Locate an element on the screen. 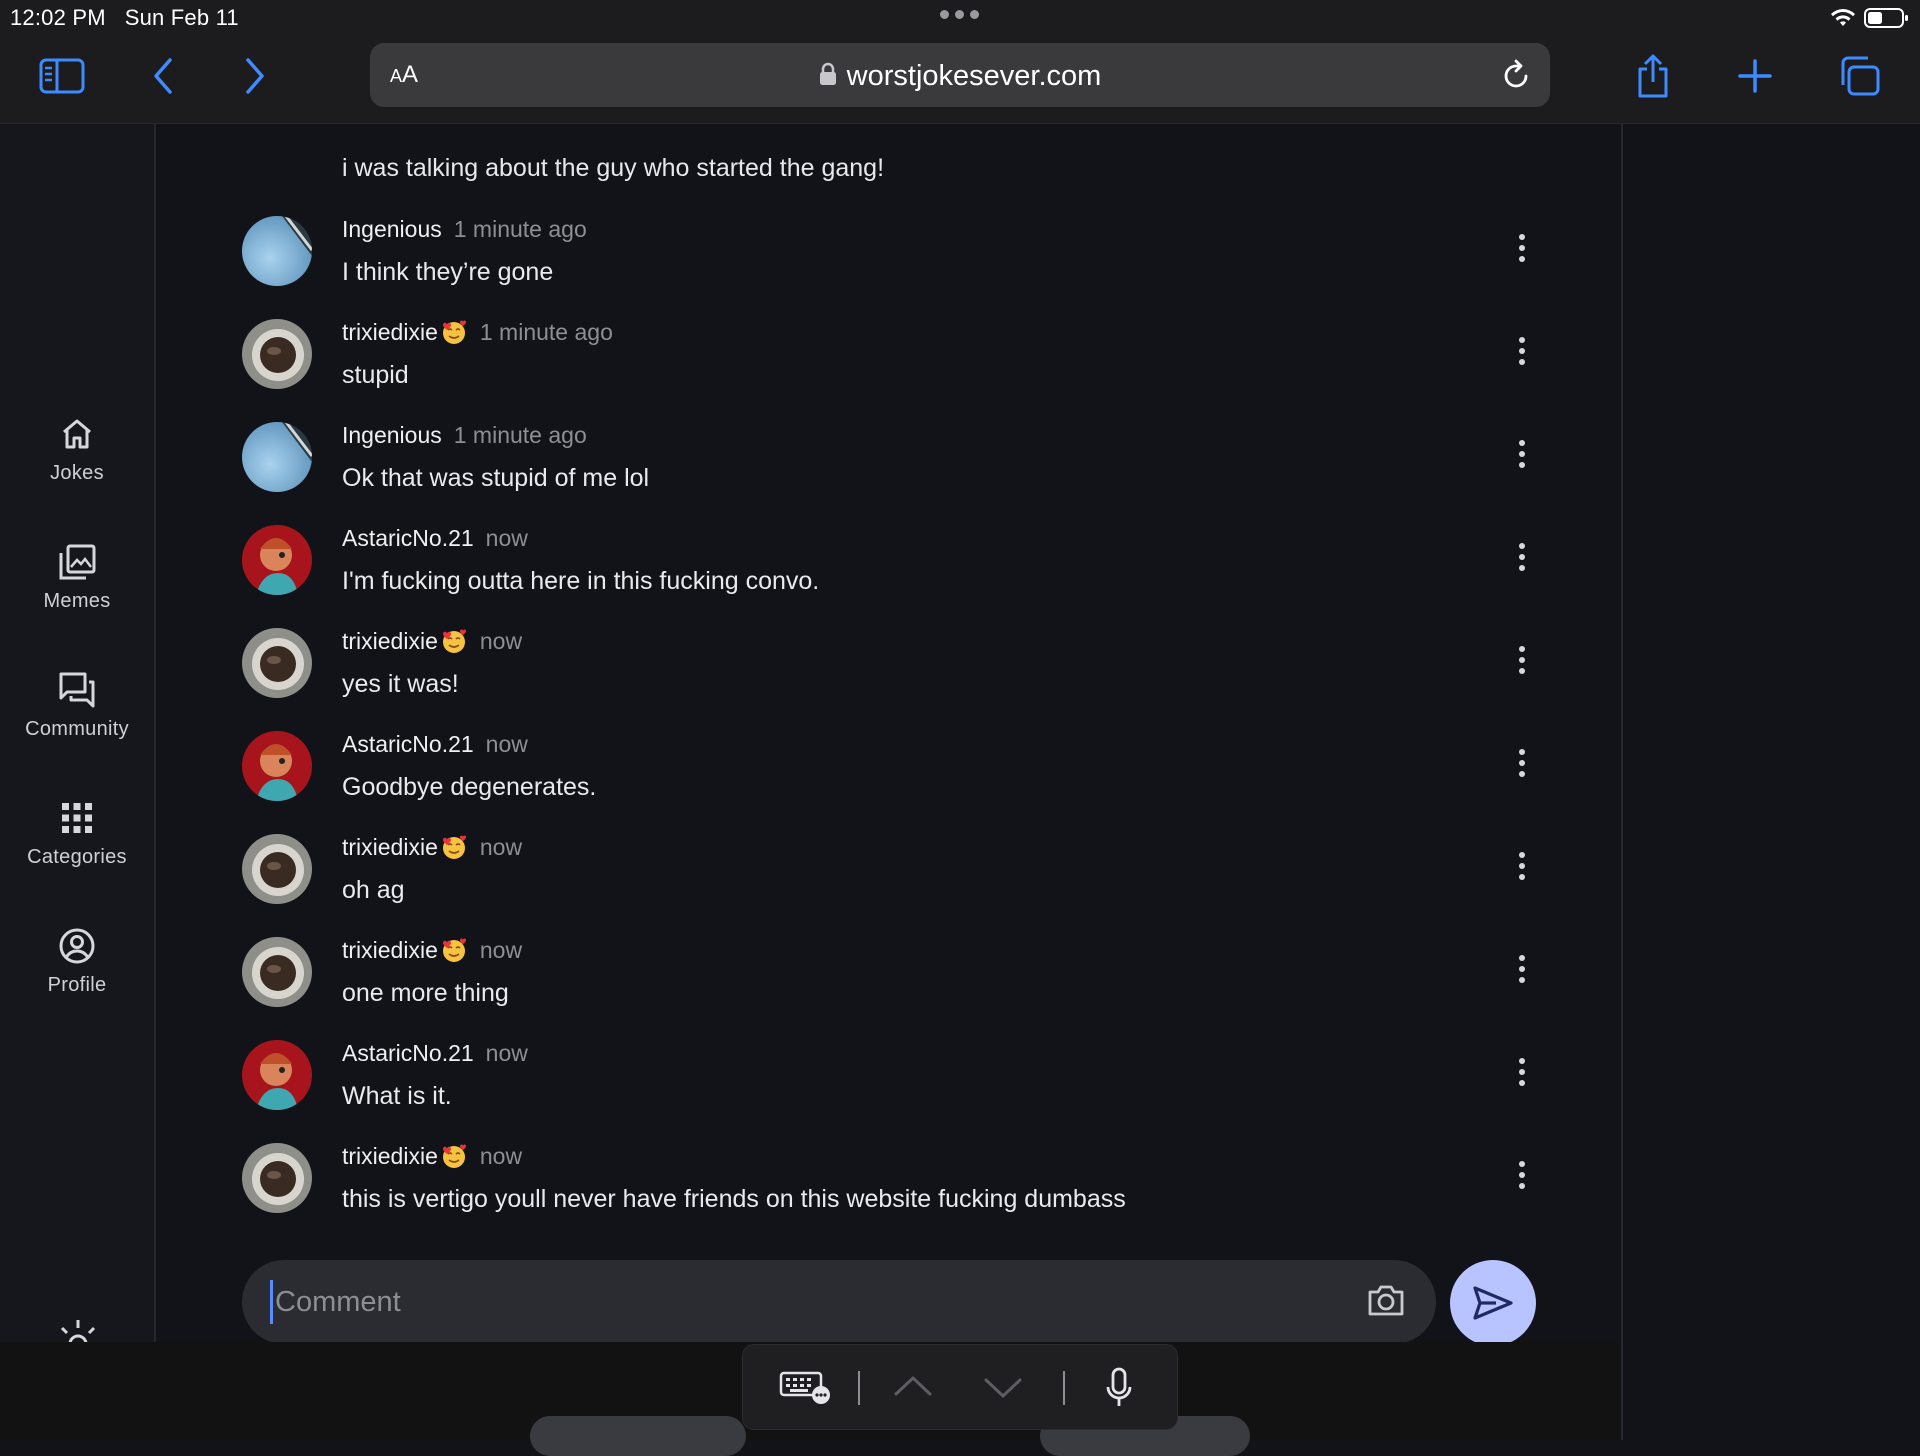 Image resolution: width=1920 pixels, height=1456 pixels. multitasking-dots-icon is located at coordinates (959, 14).